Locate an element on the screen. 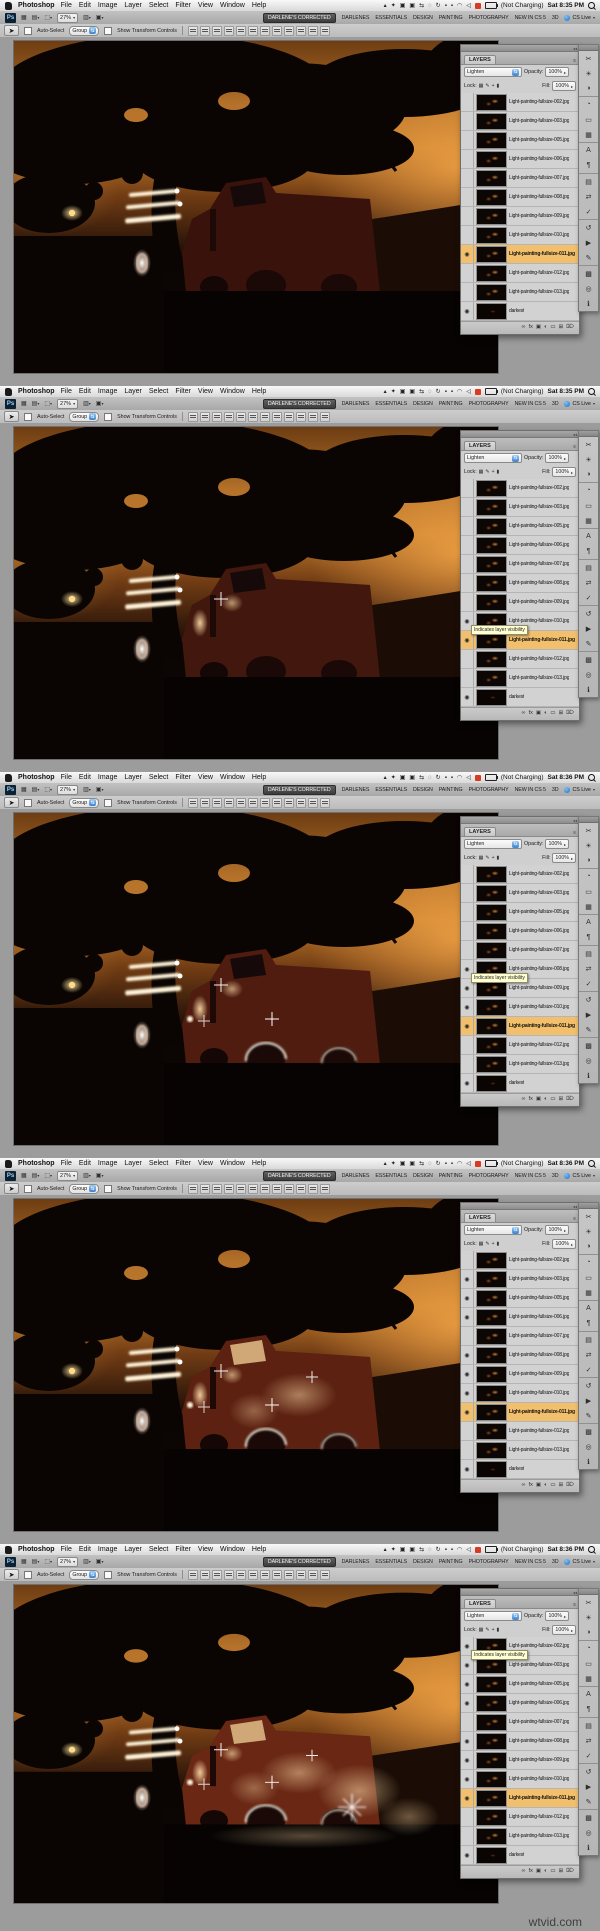  layer-row: Light-painting-fullsize-007.jpg is located at coordinates (520, 178).